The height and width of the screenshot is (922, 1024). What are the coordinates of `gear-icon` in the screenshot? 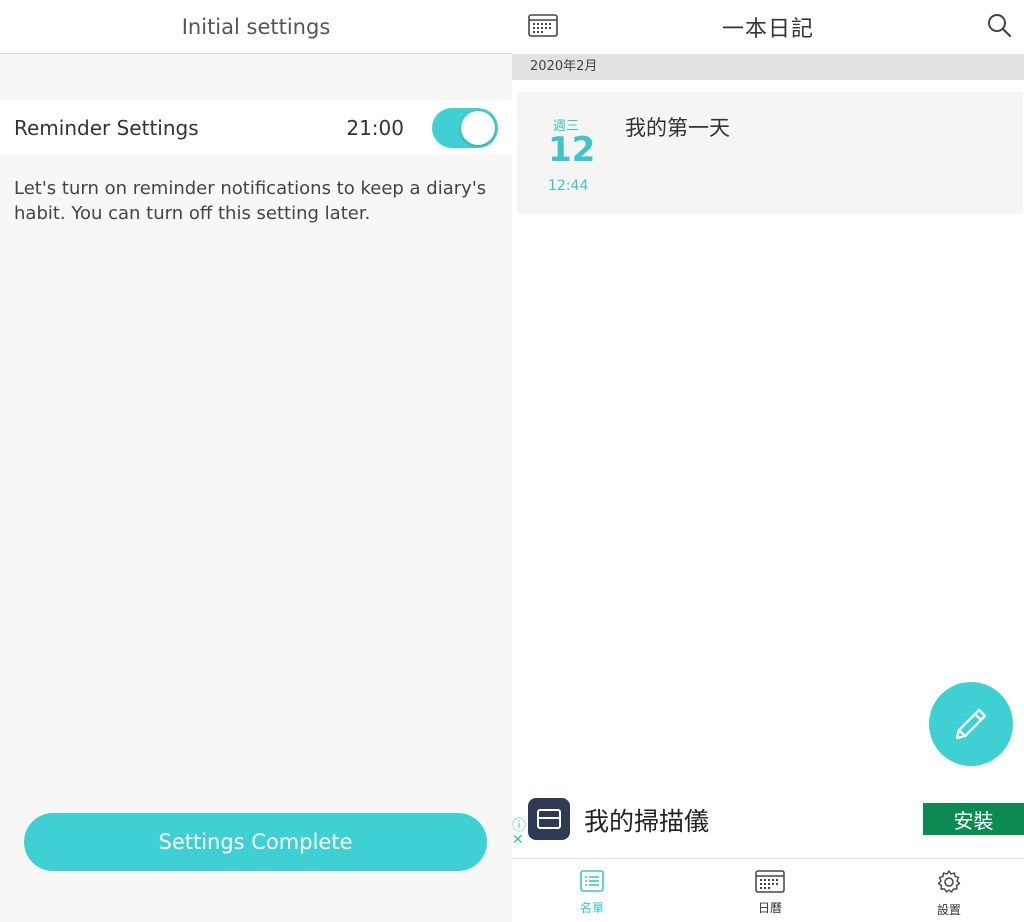 It's located at (949, 881).